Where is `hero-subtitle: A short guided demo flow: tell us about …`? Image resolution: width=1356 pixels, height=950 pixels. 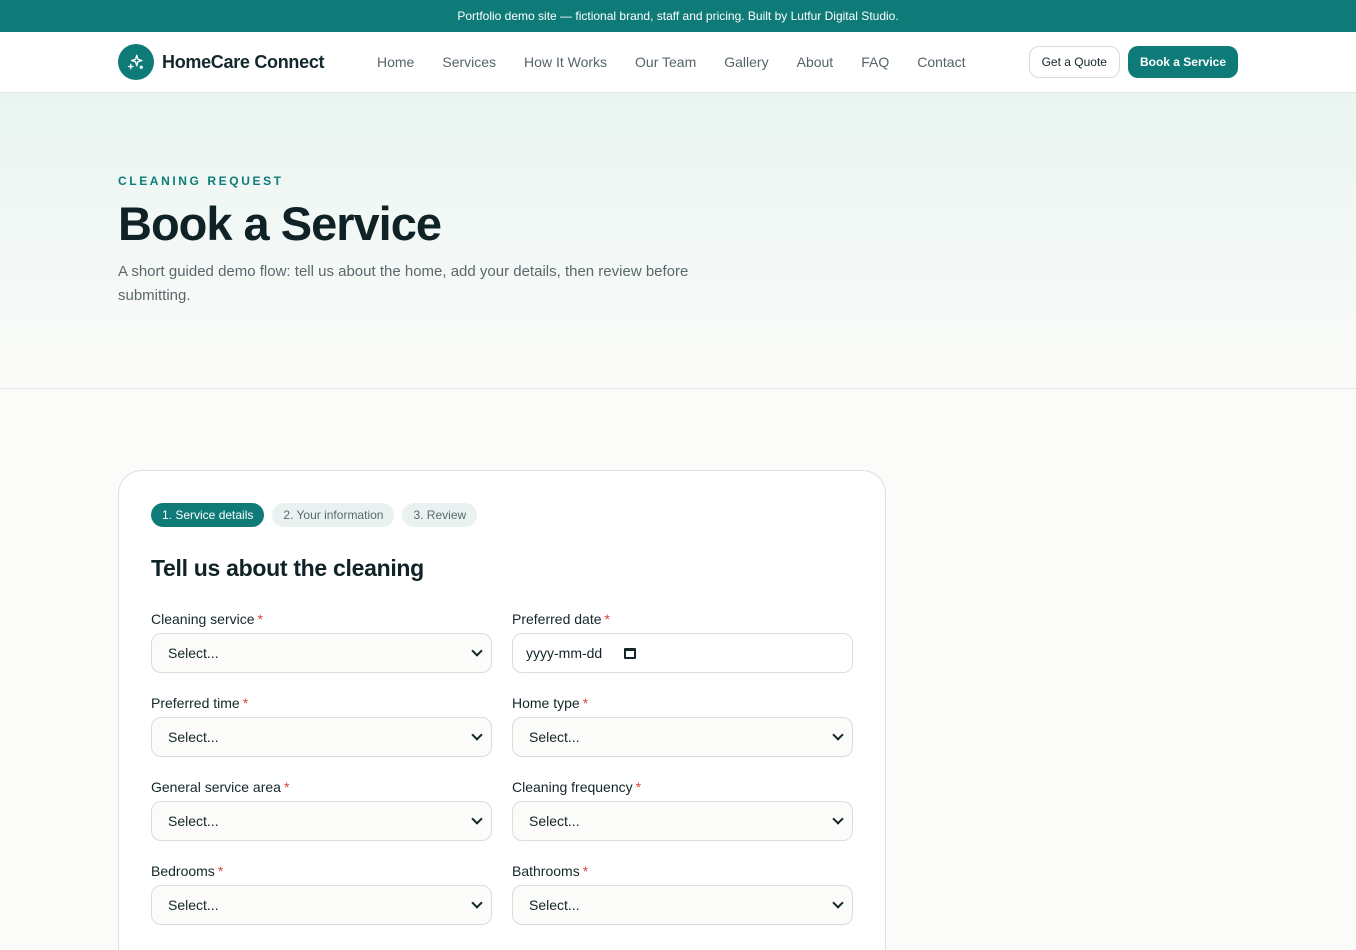
hero-subtitle: A short guided demo flow: tell us about … is located at coordinates (403, 283).